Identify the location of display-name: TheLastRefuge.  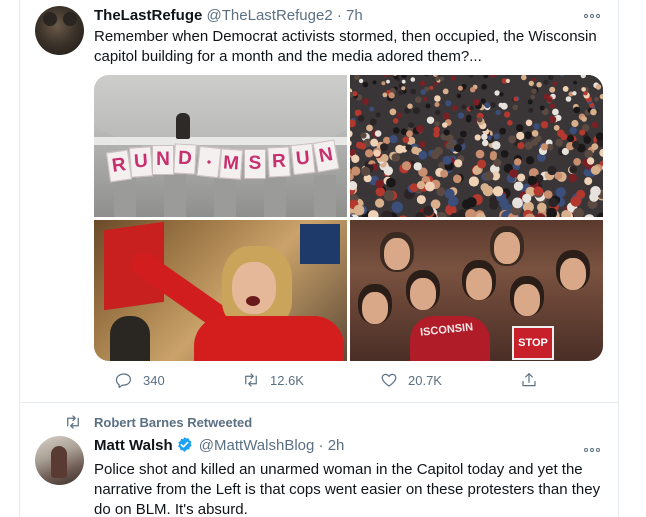
(148, 15).